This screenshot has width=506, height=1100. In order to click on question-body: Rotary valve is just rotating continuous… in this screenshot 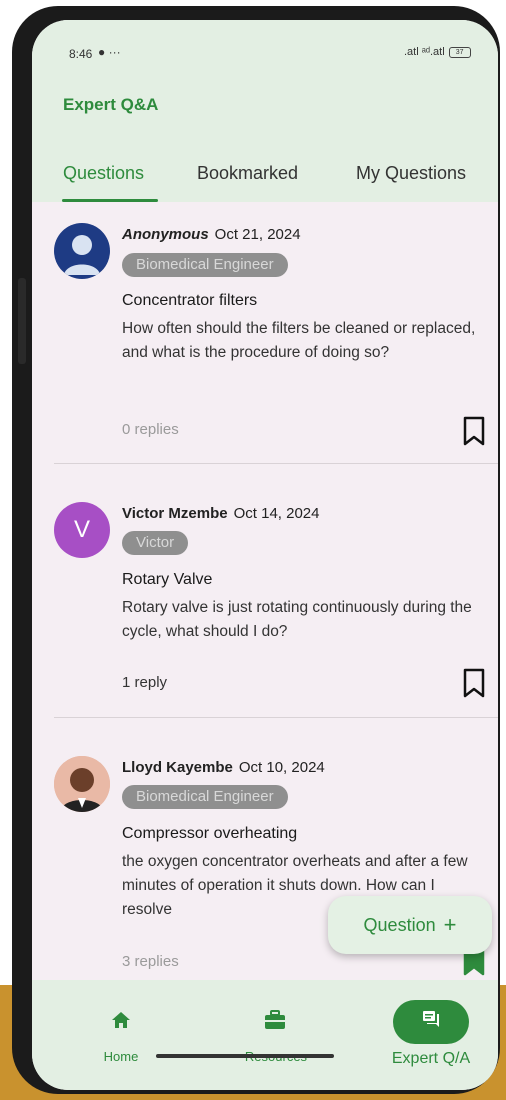, I will do `click(297, 619)`.